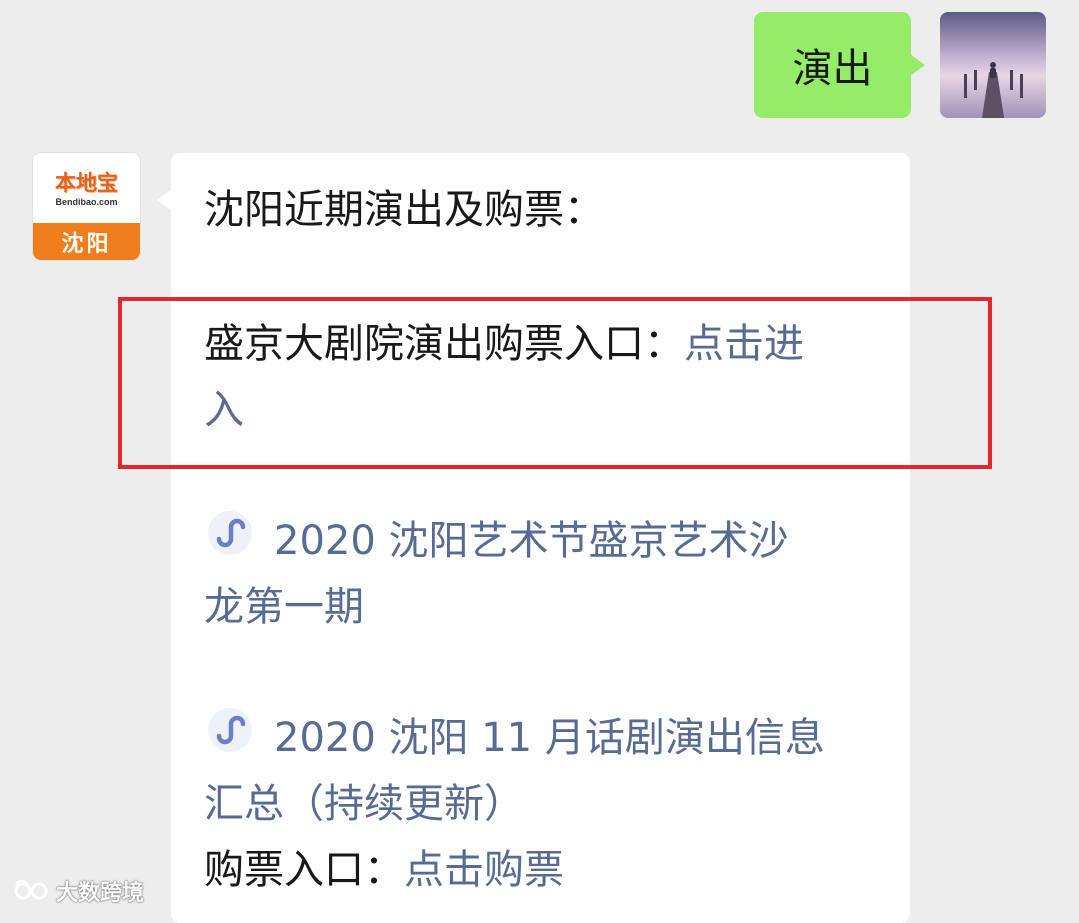 This screenshot has height=923, width=1079. I want to click on message-heading: 沈阳近期演出及购票：, so click(404, 210).